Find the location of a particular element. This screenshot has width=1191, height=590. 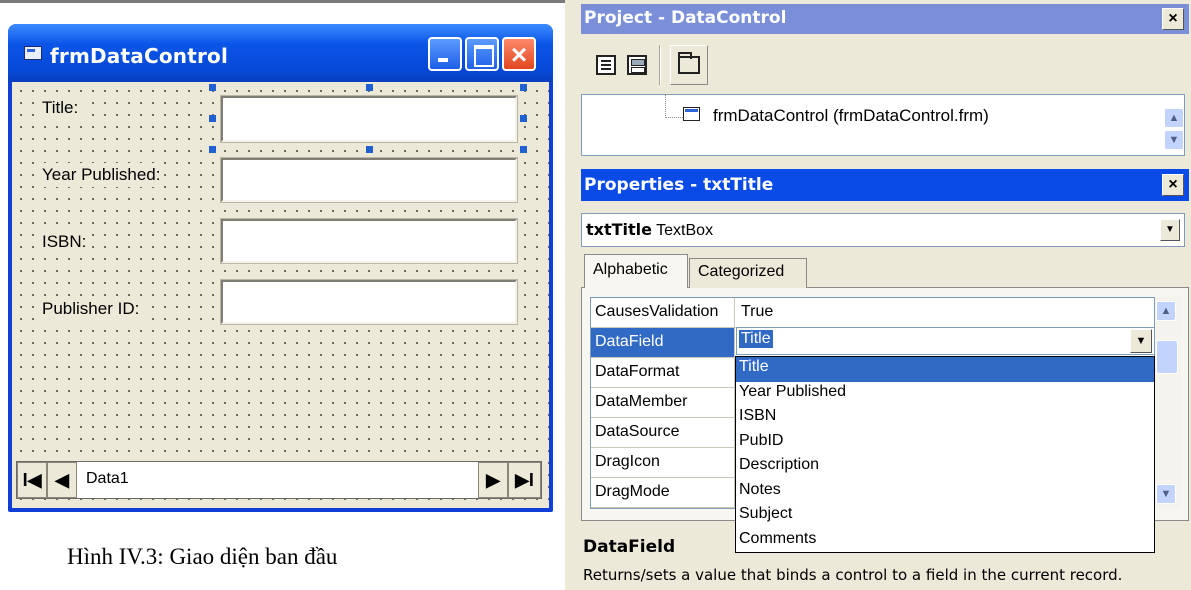

txt-publisher-textbox is located at coordinates (369, 302).